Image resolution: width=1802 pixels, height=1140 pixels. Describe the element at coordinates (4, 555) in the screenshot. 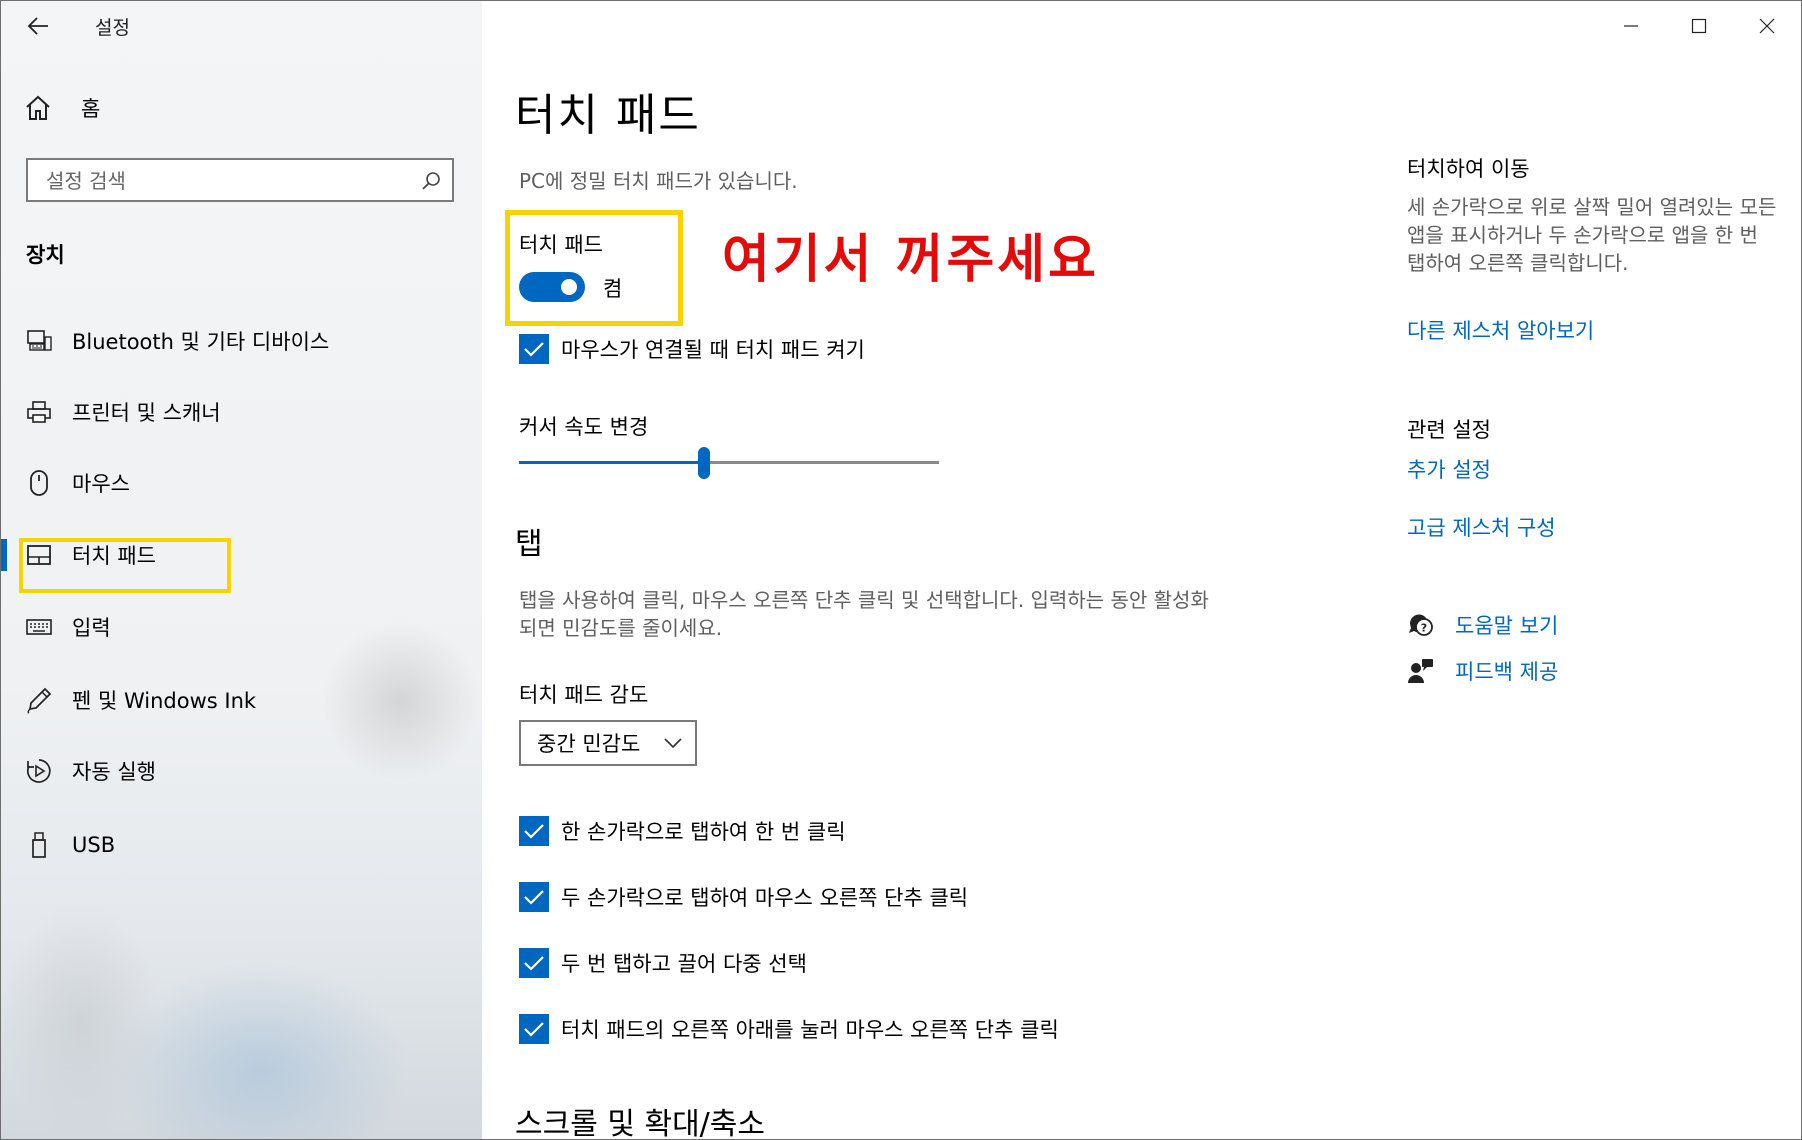

I see `selected-indicator` at that location.